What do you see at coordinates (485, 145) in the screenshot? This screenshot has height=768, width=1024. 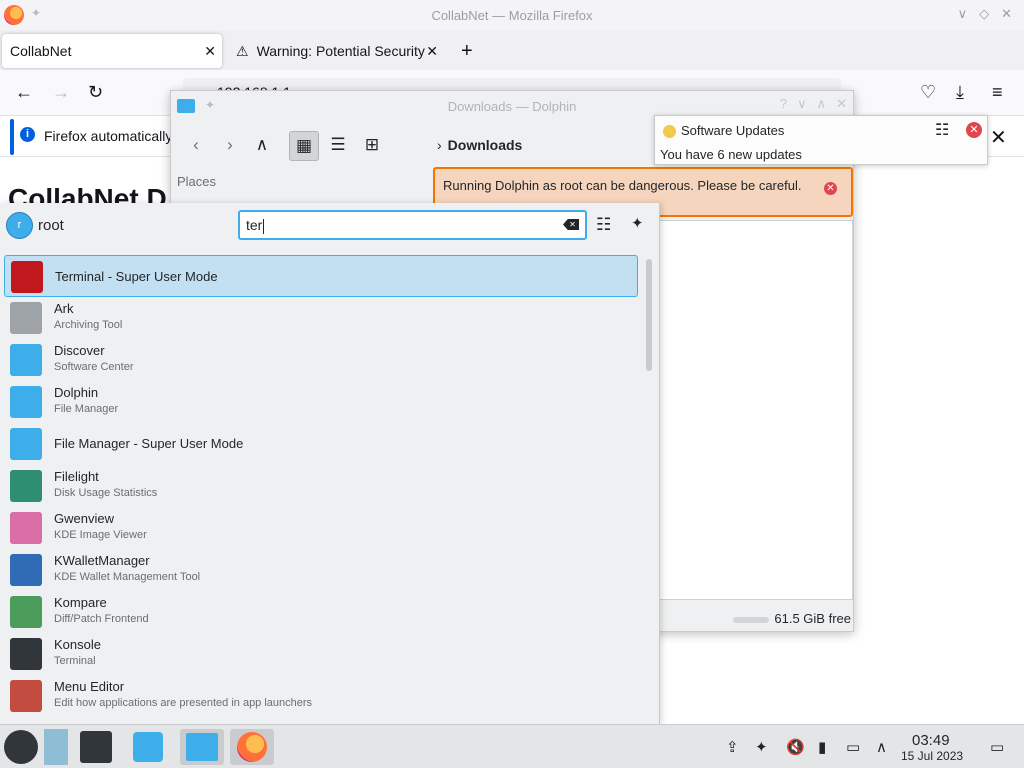 I see `breadcrumb-item: Downloads` at bounding box center [485, 145].